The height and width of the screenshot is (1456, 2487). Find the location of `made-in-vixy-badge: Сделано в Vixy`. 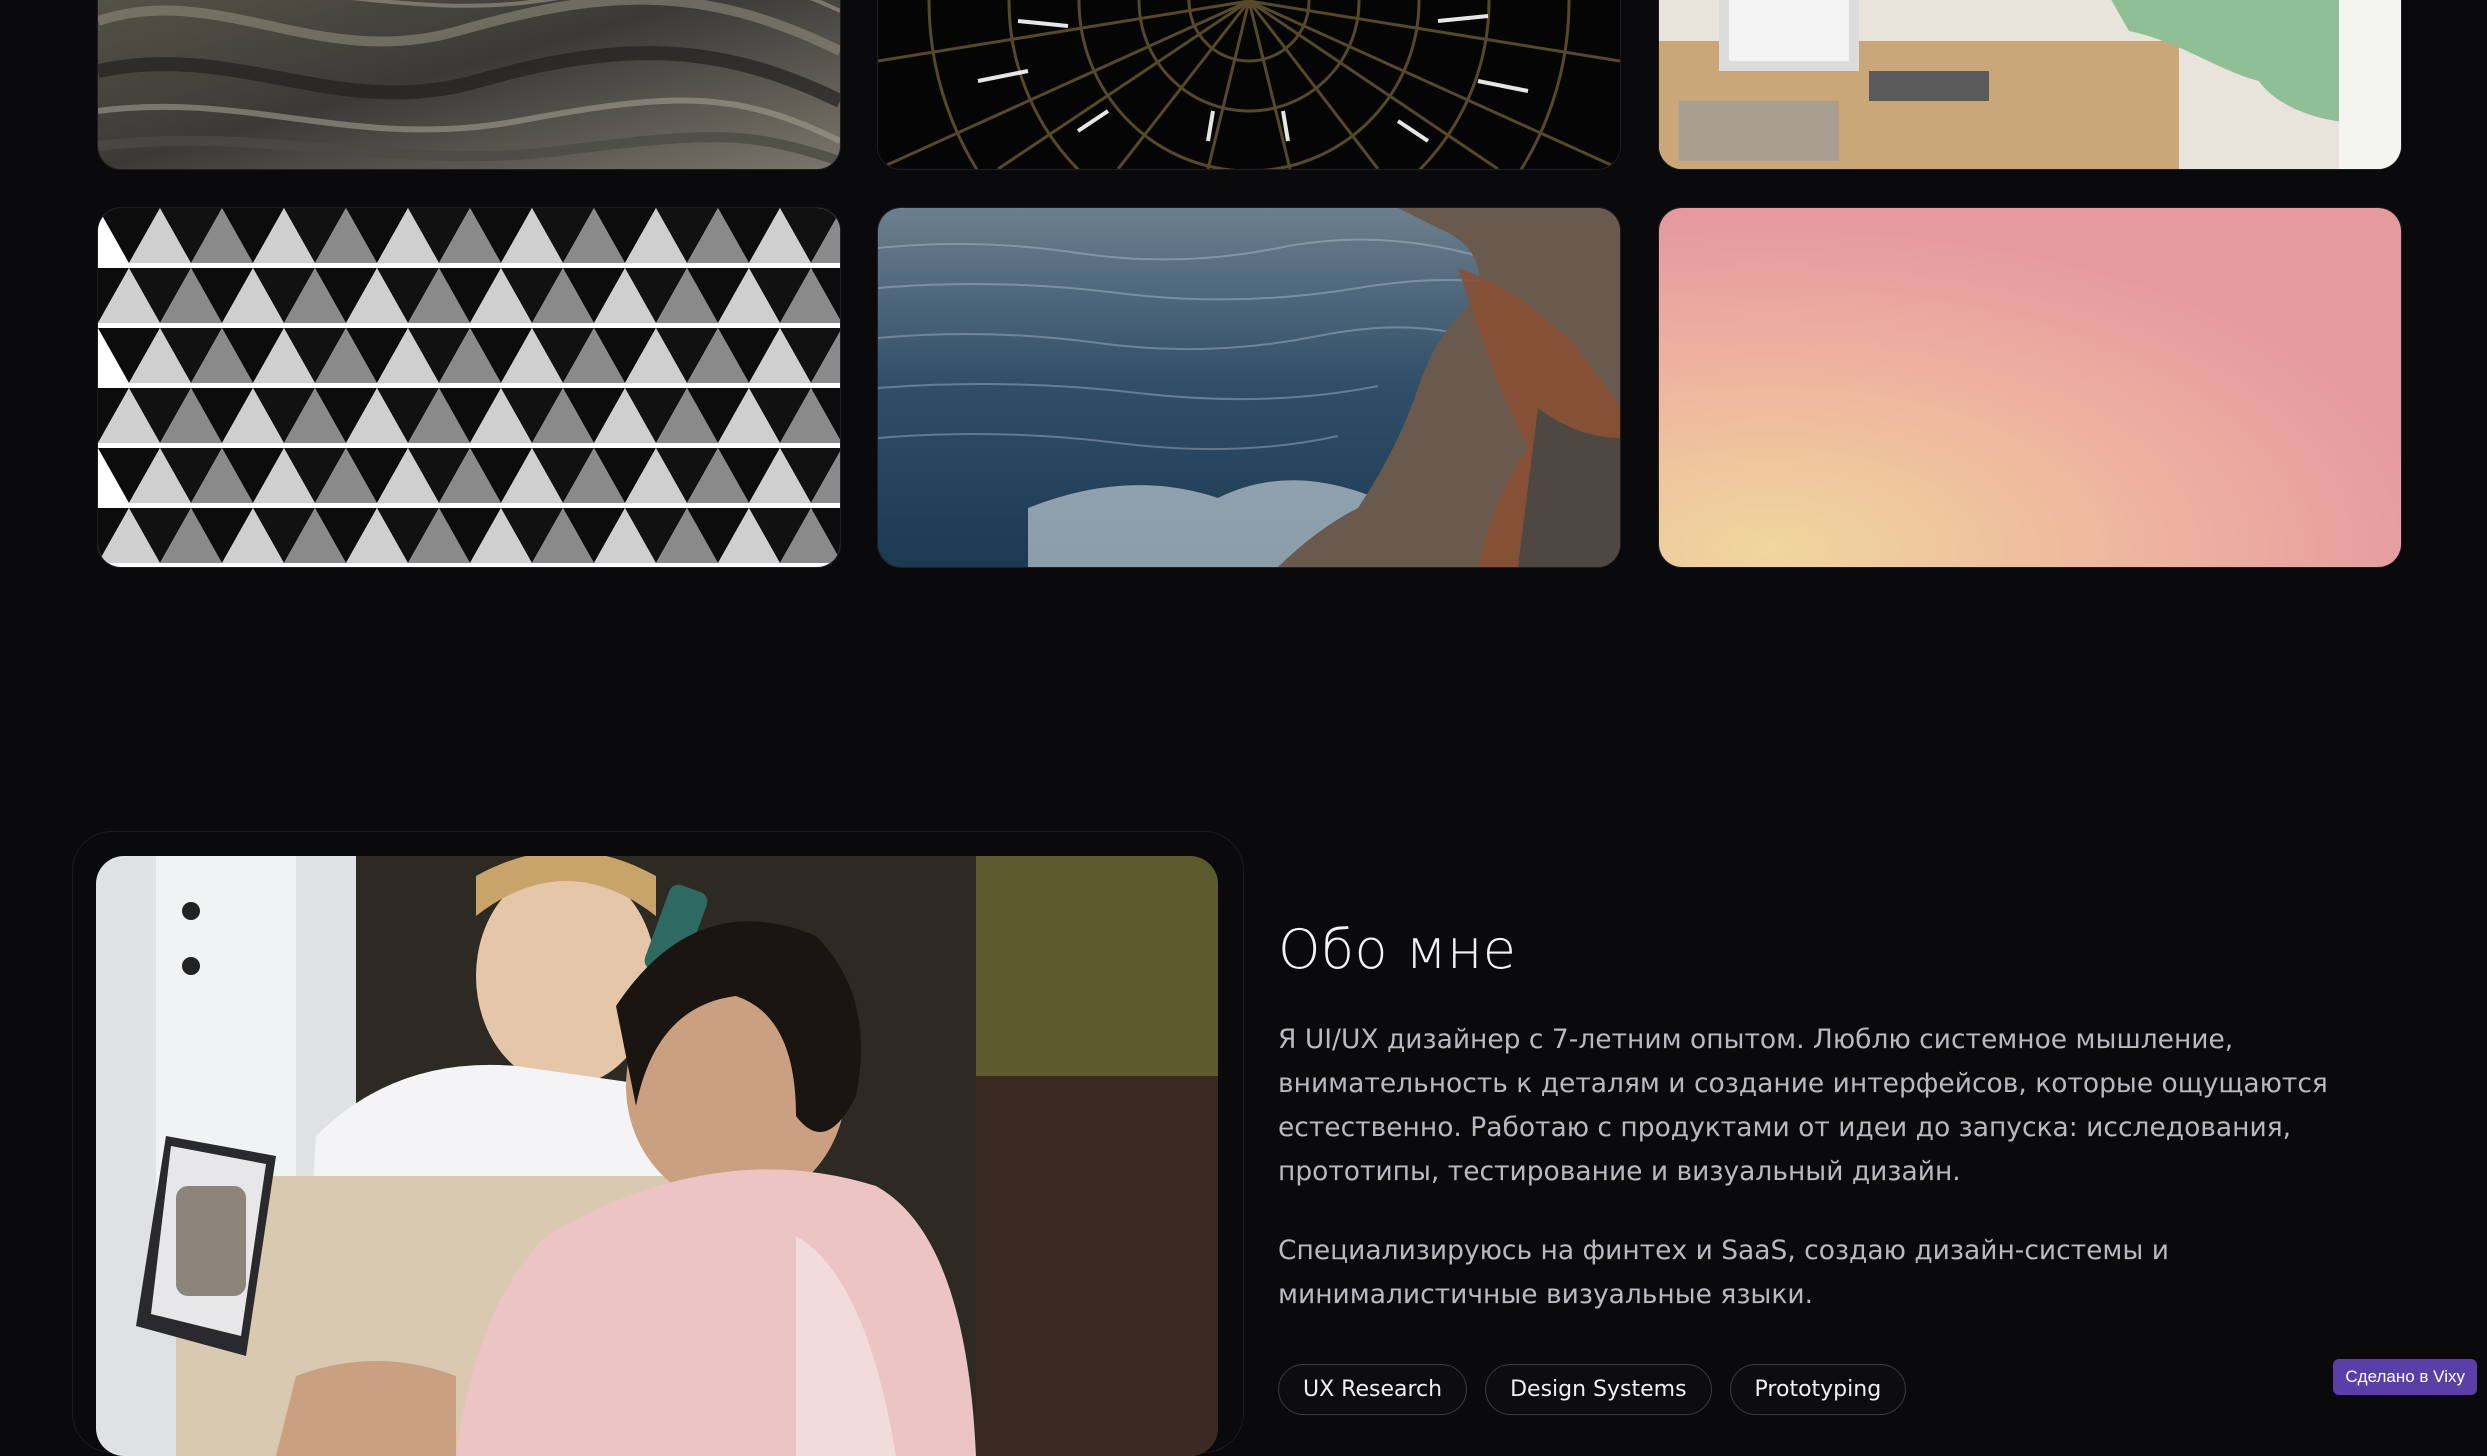

made-in-vixy-badge: Сделано в Vixy is located at coordinates (2405, 1377).